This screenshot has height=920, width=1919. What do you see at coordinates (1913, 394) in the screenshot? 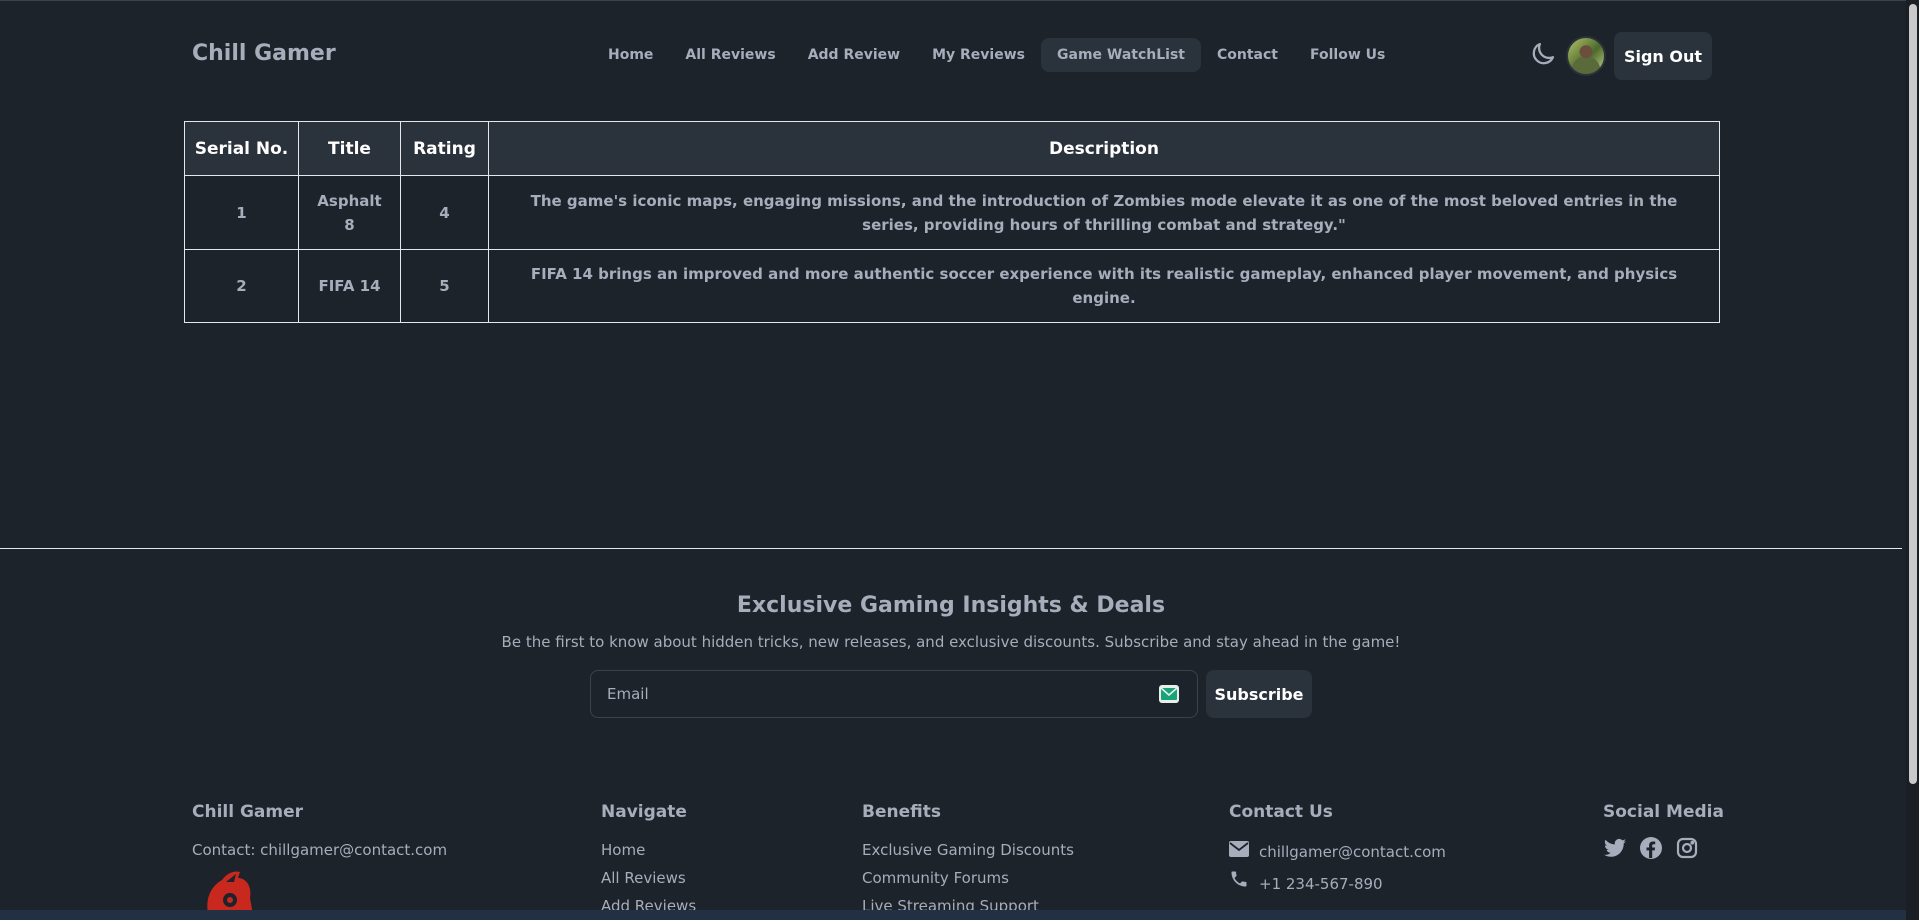
I see `scrollbar-thumb` at bounding box center [1913, 394].